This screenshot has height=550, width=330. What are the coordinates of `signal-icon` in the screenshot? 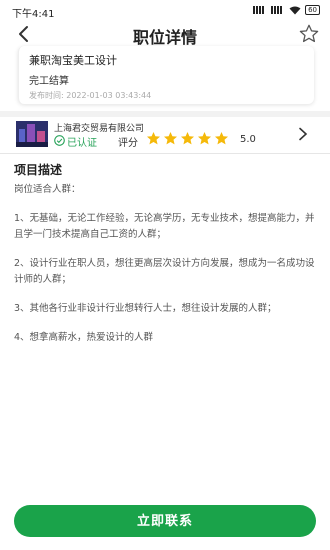 It's located at (260, 10).